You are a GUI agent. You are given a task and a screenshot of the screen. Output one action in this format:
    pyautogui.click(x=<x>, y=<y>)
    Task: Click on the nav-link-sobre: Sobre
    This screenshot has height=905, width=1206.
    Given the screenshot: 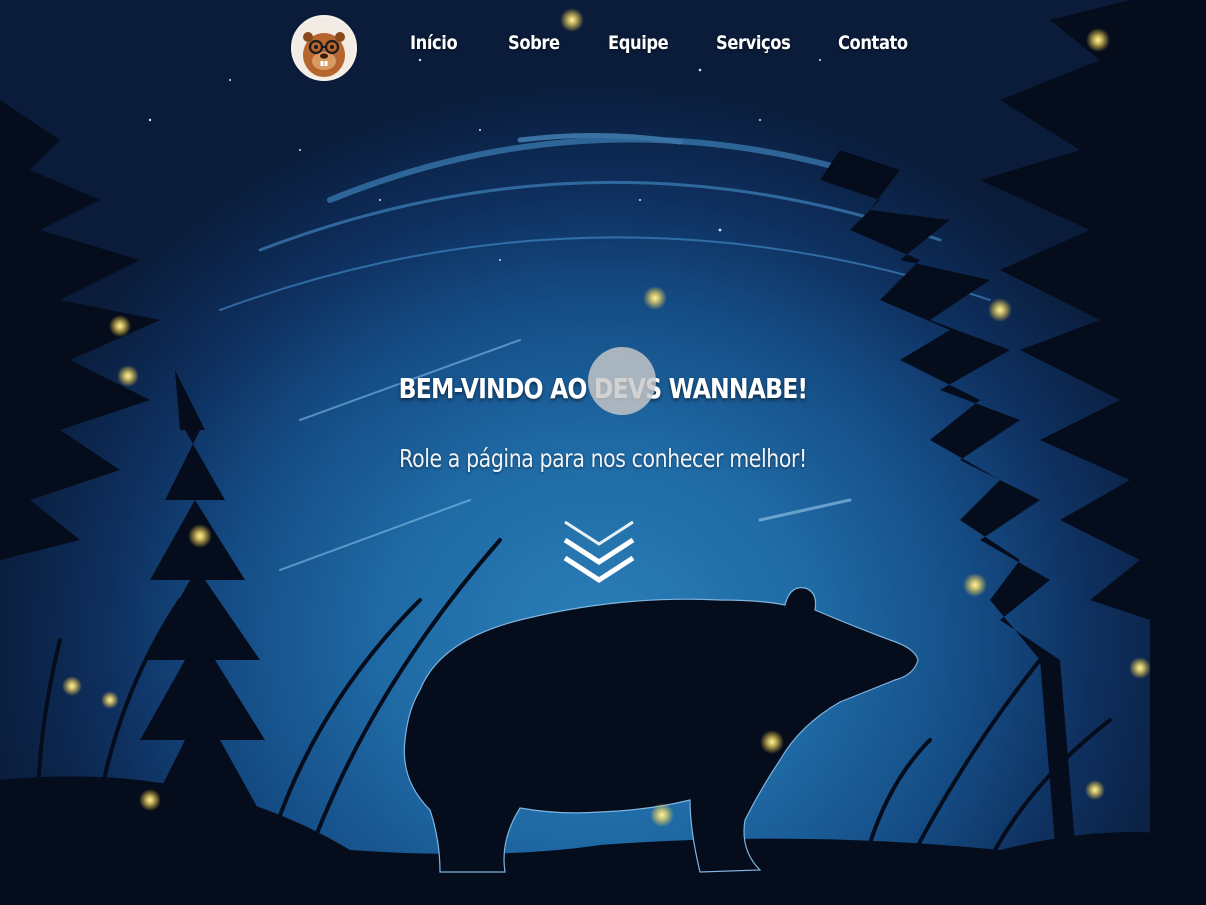 What is the action you would take?
    pyautogui.click(x=534, y=43)
    